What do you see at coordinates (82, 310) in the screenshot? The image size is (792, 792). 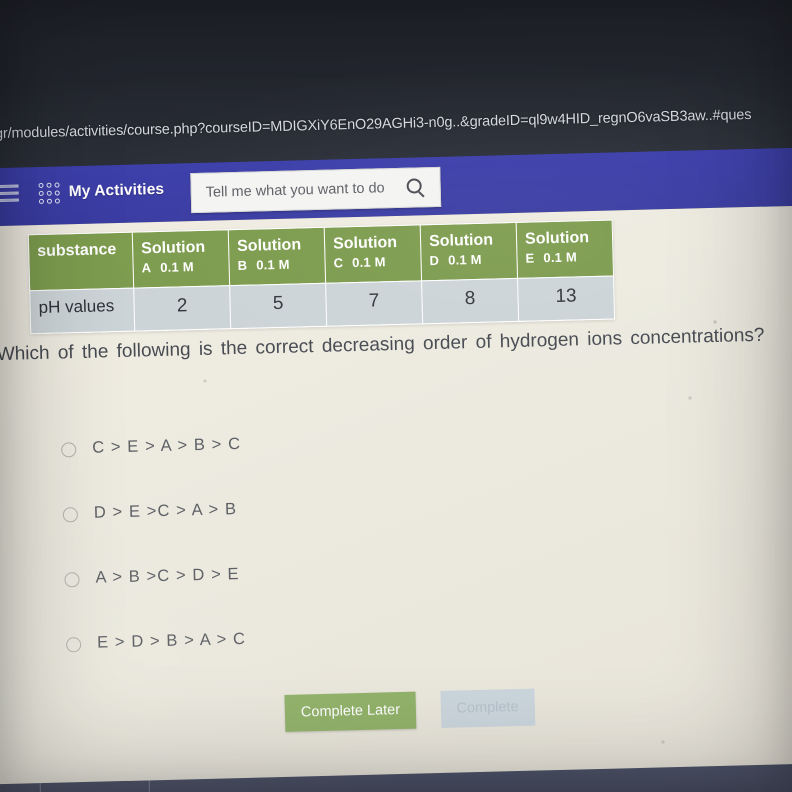 I see `row-label-ph-values: pH values` at bounding box center [82, 310].